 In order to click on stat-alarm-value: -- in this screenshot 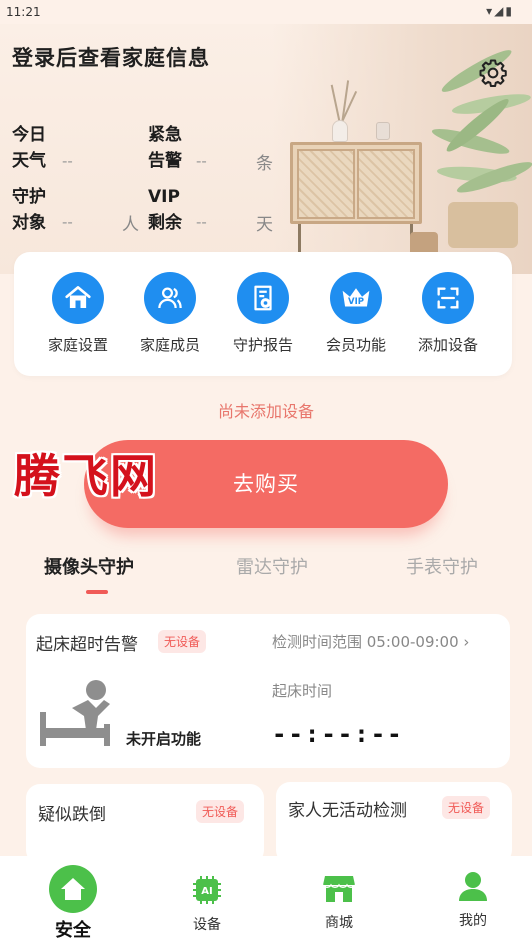, I will do `click(201, 161)`.